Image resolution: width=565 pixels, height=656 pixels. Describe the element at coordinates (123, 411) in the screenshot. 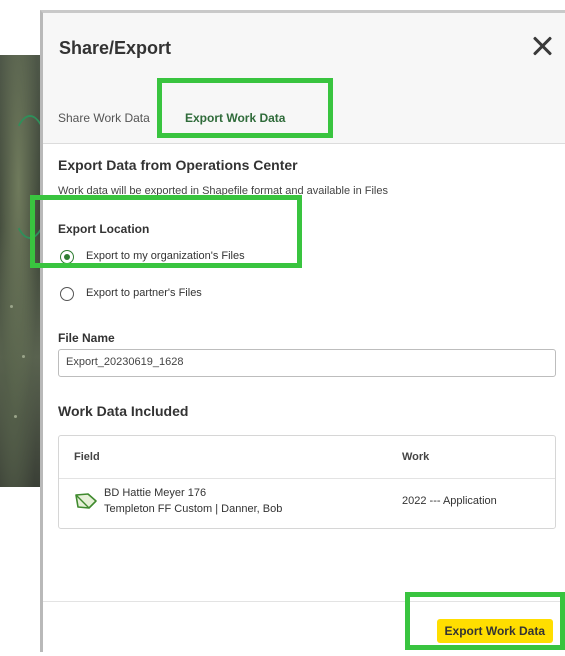

I see `work-data-title: Work Data Included` at that location.